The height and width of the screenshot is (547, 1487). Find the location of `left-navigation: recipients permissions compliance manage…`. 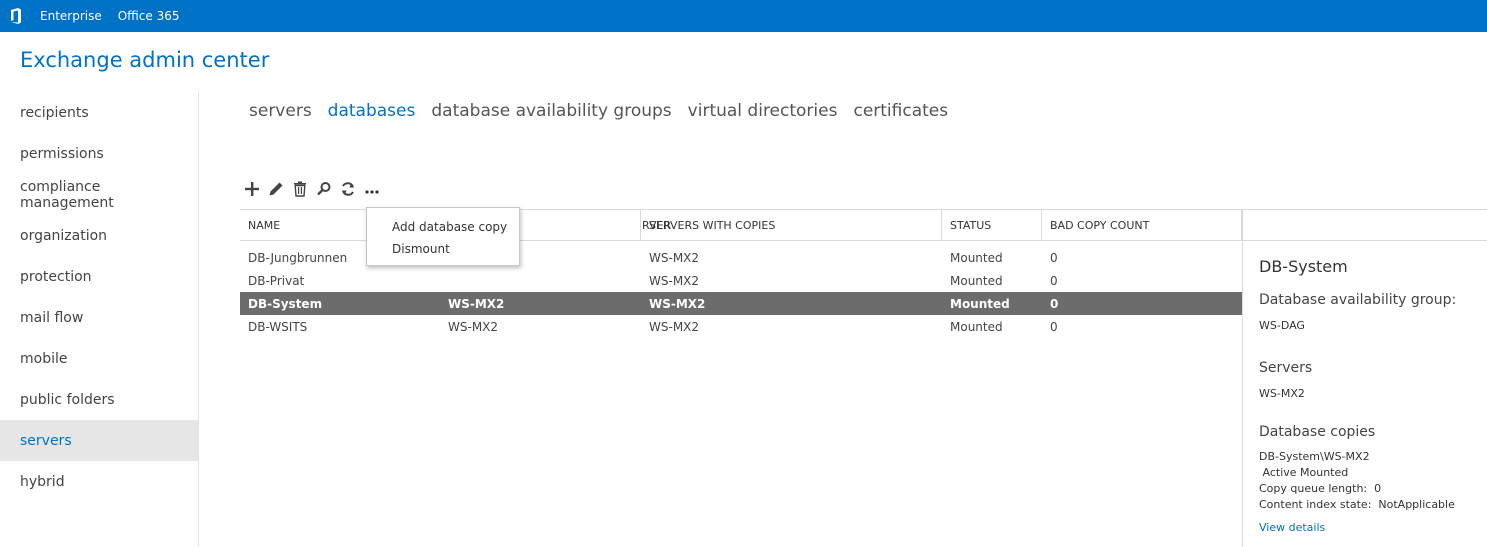

left-navigation: recipients permissions compliance manage… is located at coordinates (99, 319).